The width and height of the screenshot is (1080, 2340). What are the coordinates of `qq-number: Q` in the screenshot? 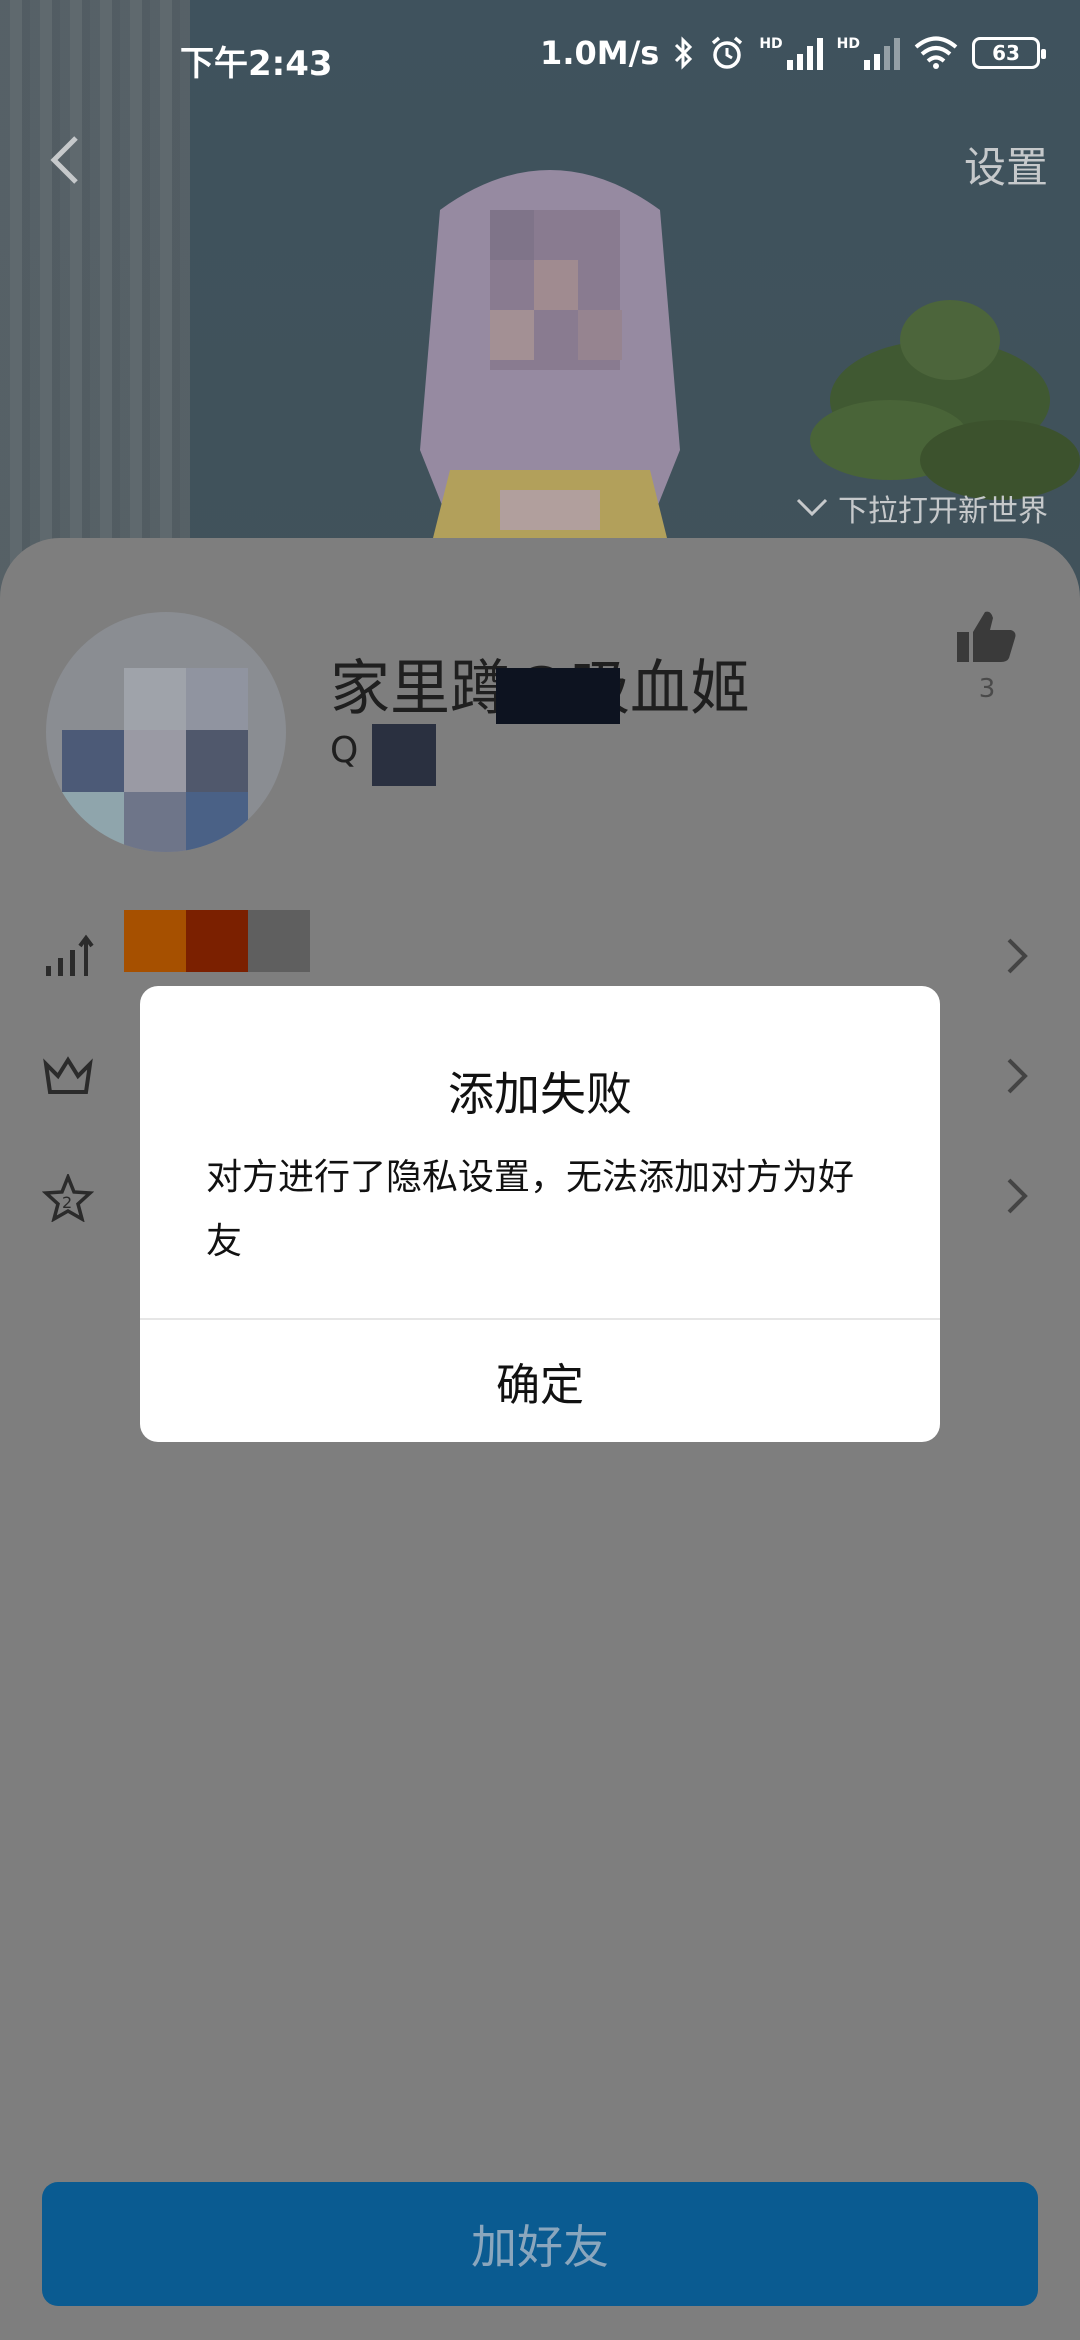 It's located at (344, 750).